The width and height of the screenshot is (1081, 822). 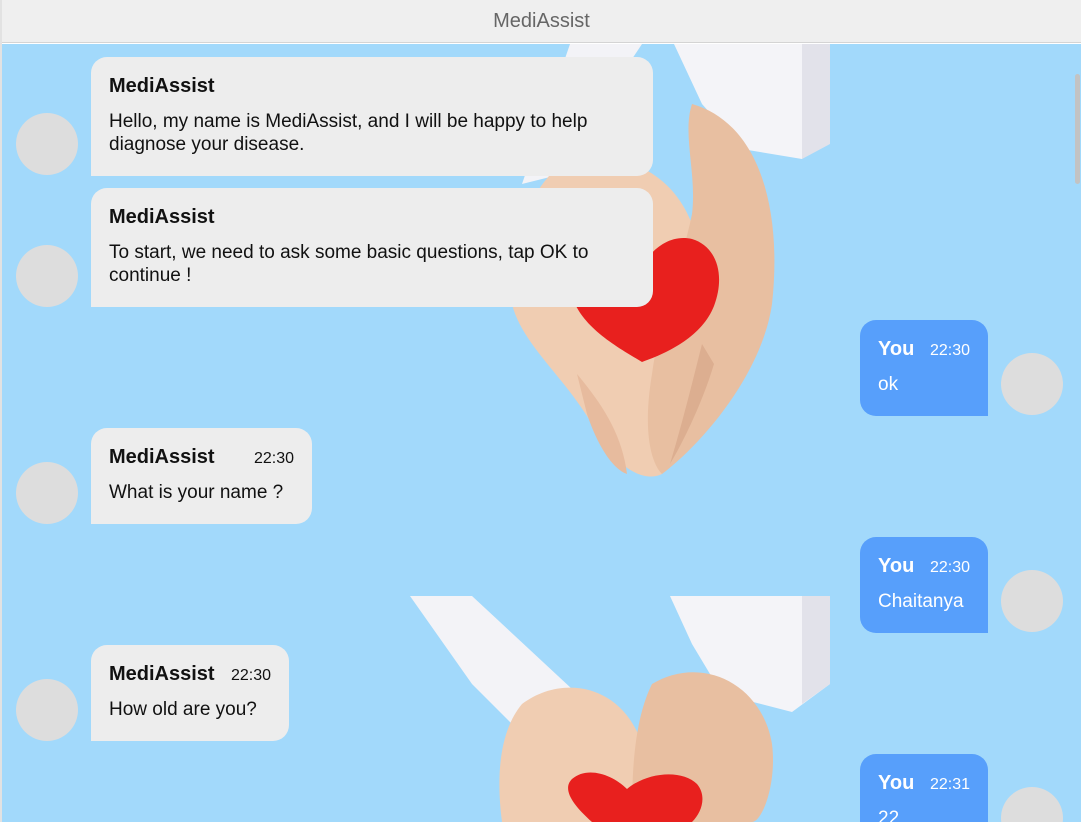 I want to click on message-bubble: You 22:30 ok, so click(x=924, y=368).